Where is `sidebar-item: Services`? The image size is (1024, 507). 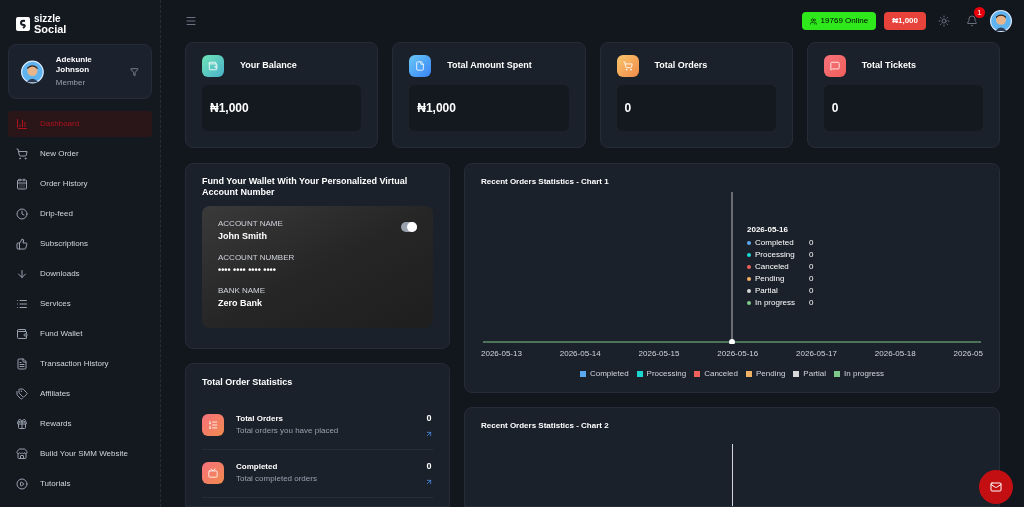
sidebar-item: Services is located at coordinates (80, 304).